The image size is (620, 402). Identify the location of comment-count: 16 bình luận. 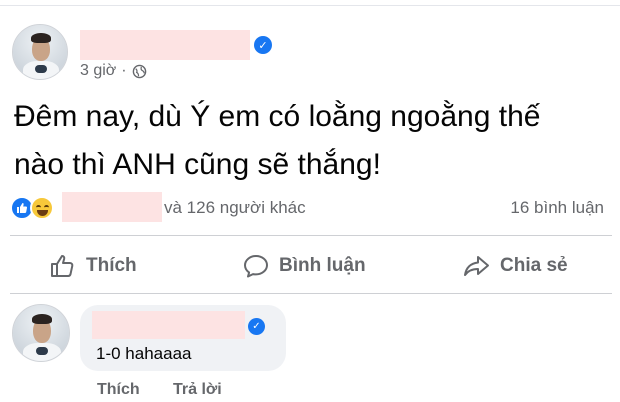
(557, 208).